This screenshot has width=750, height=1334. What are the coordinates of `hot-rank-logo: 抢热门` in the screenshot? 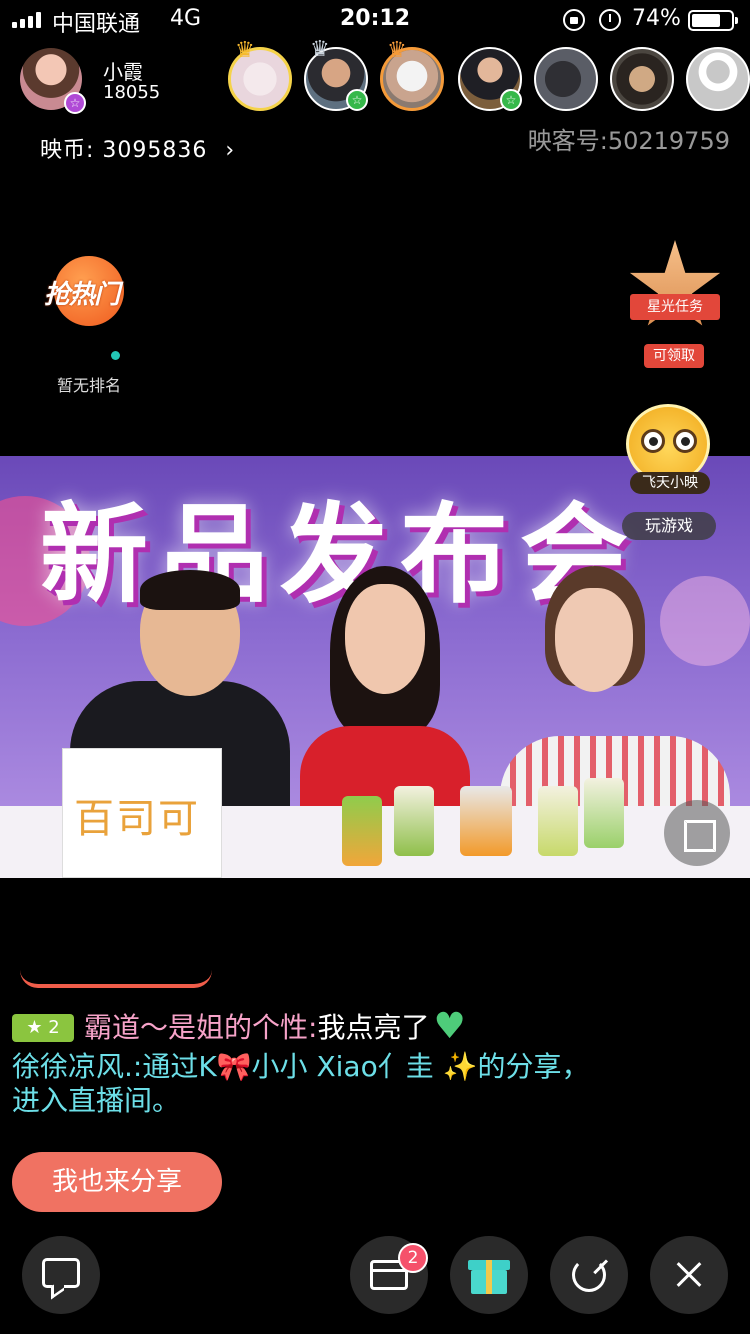 It's located at (82, 295).